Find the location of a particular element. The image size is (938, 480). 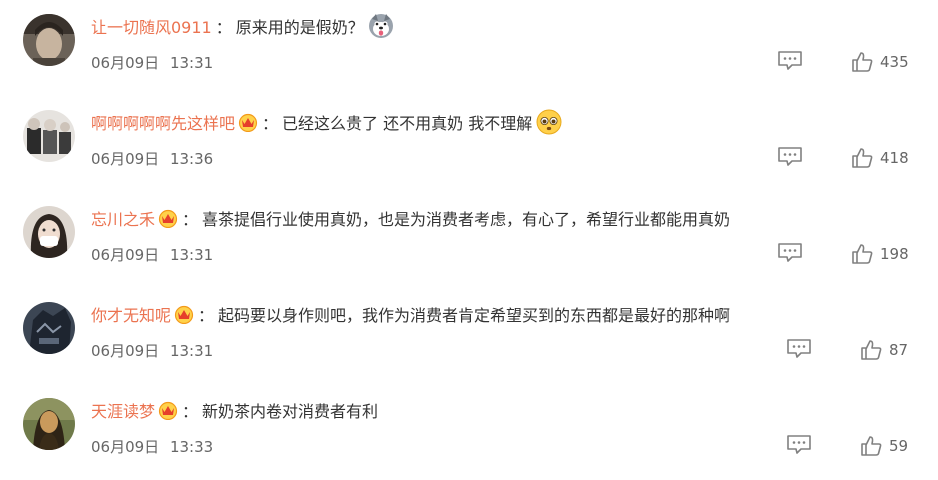

comment-text: 原来用的是假奶？ is located at coordinates (299, 27).